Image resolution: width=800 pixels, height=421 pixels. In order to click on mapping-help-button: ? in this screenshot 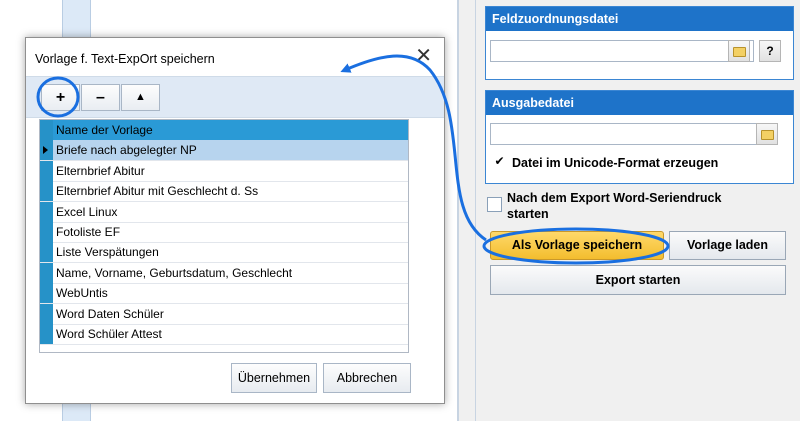, I will do `click(770, 51)`.